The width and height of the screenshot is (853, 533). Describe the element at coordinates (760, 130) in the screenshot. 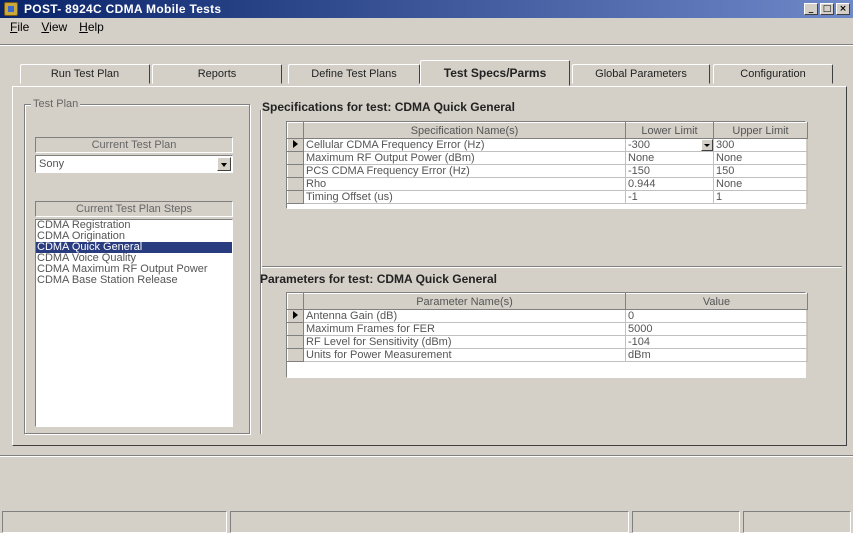

I see `column-header: Upper Limit` at that location.